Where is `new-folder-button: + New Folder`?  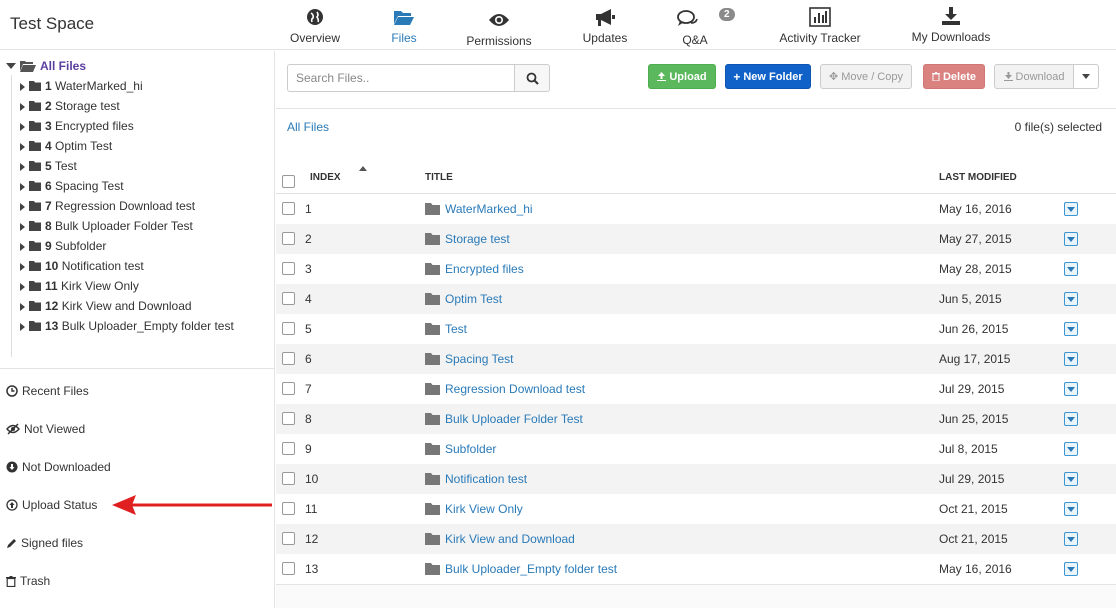 new-folder-button: + New Folder is located at coordinates (768, 76).